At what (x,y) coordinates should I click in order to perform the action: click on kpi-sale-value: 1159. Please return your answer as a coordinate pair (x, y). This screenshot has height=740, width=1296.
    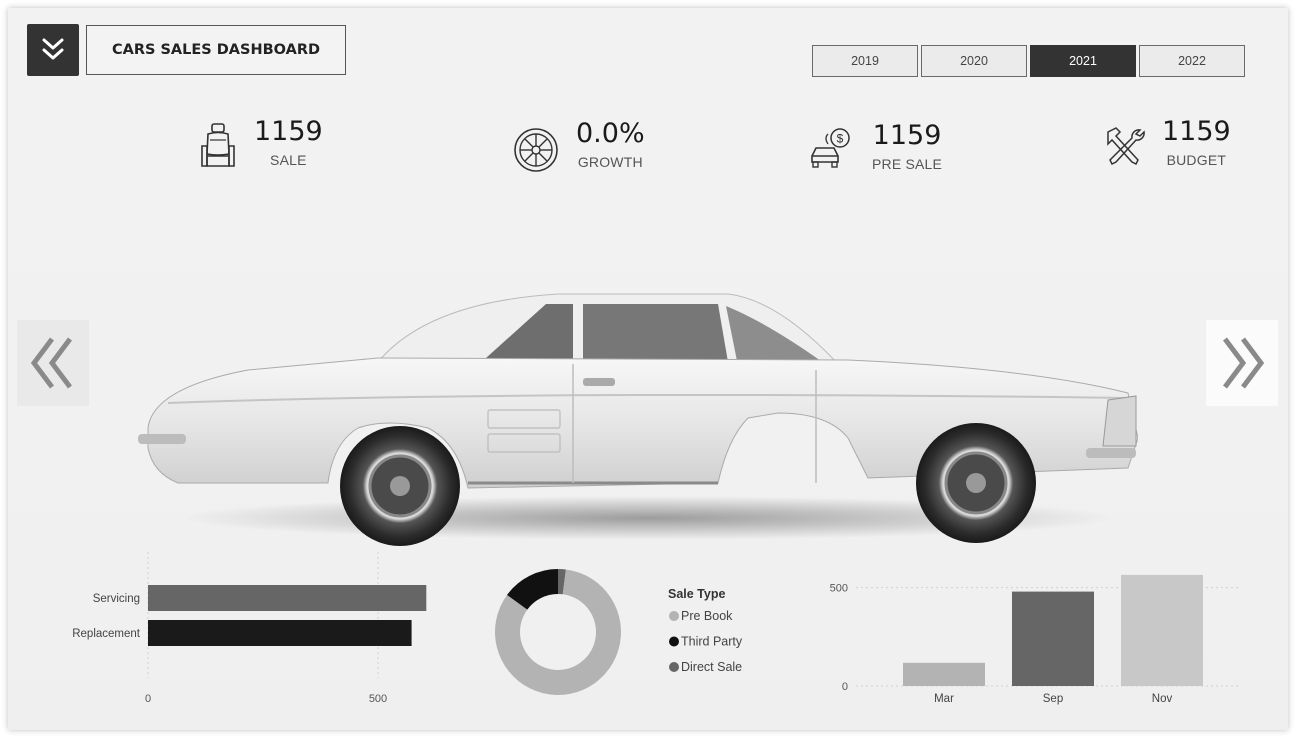
    Looking at the image, I should click on (288, 131).